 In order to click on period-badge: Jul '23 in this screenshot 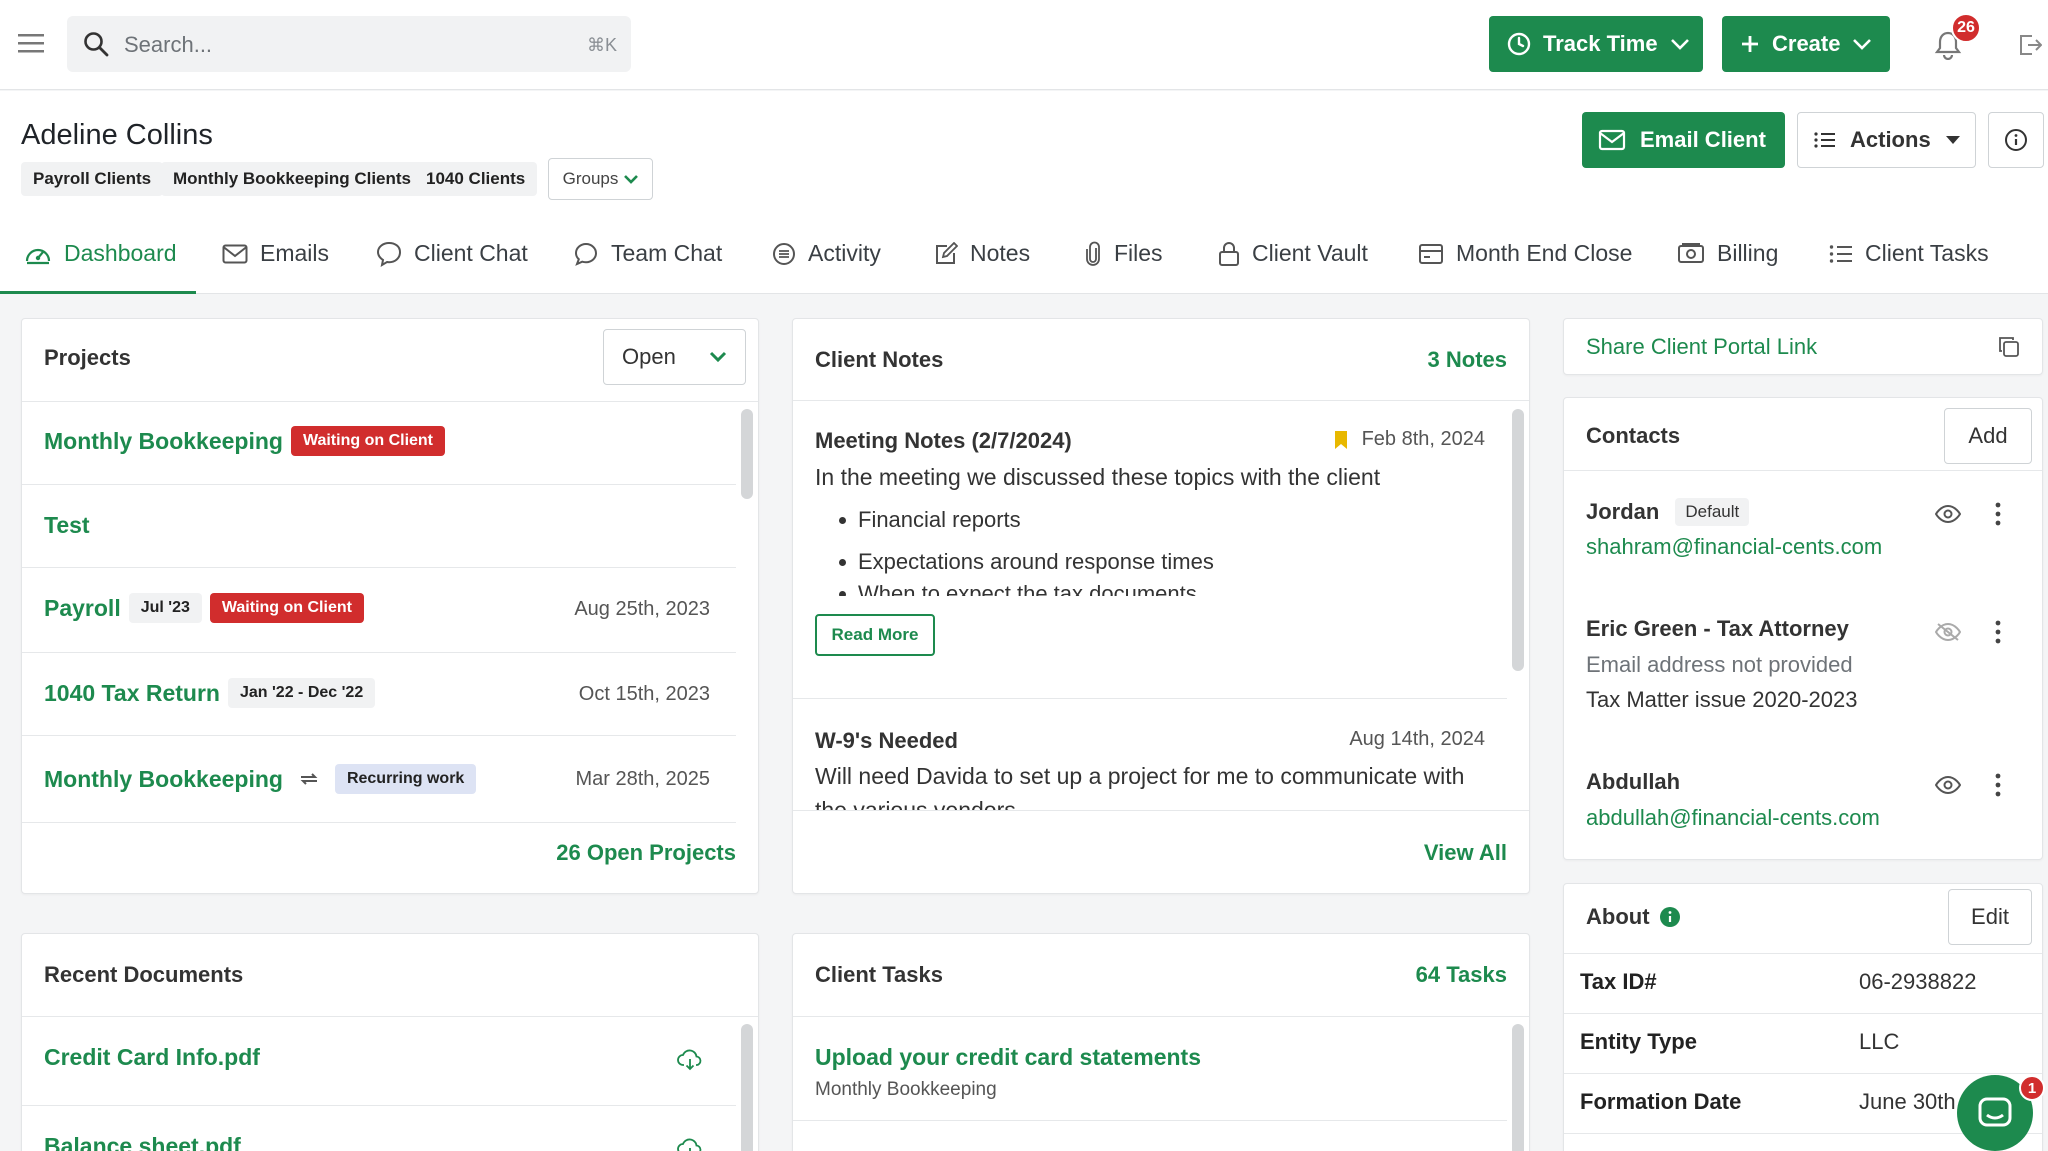, I will do `click(165, 608)`.